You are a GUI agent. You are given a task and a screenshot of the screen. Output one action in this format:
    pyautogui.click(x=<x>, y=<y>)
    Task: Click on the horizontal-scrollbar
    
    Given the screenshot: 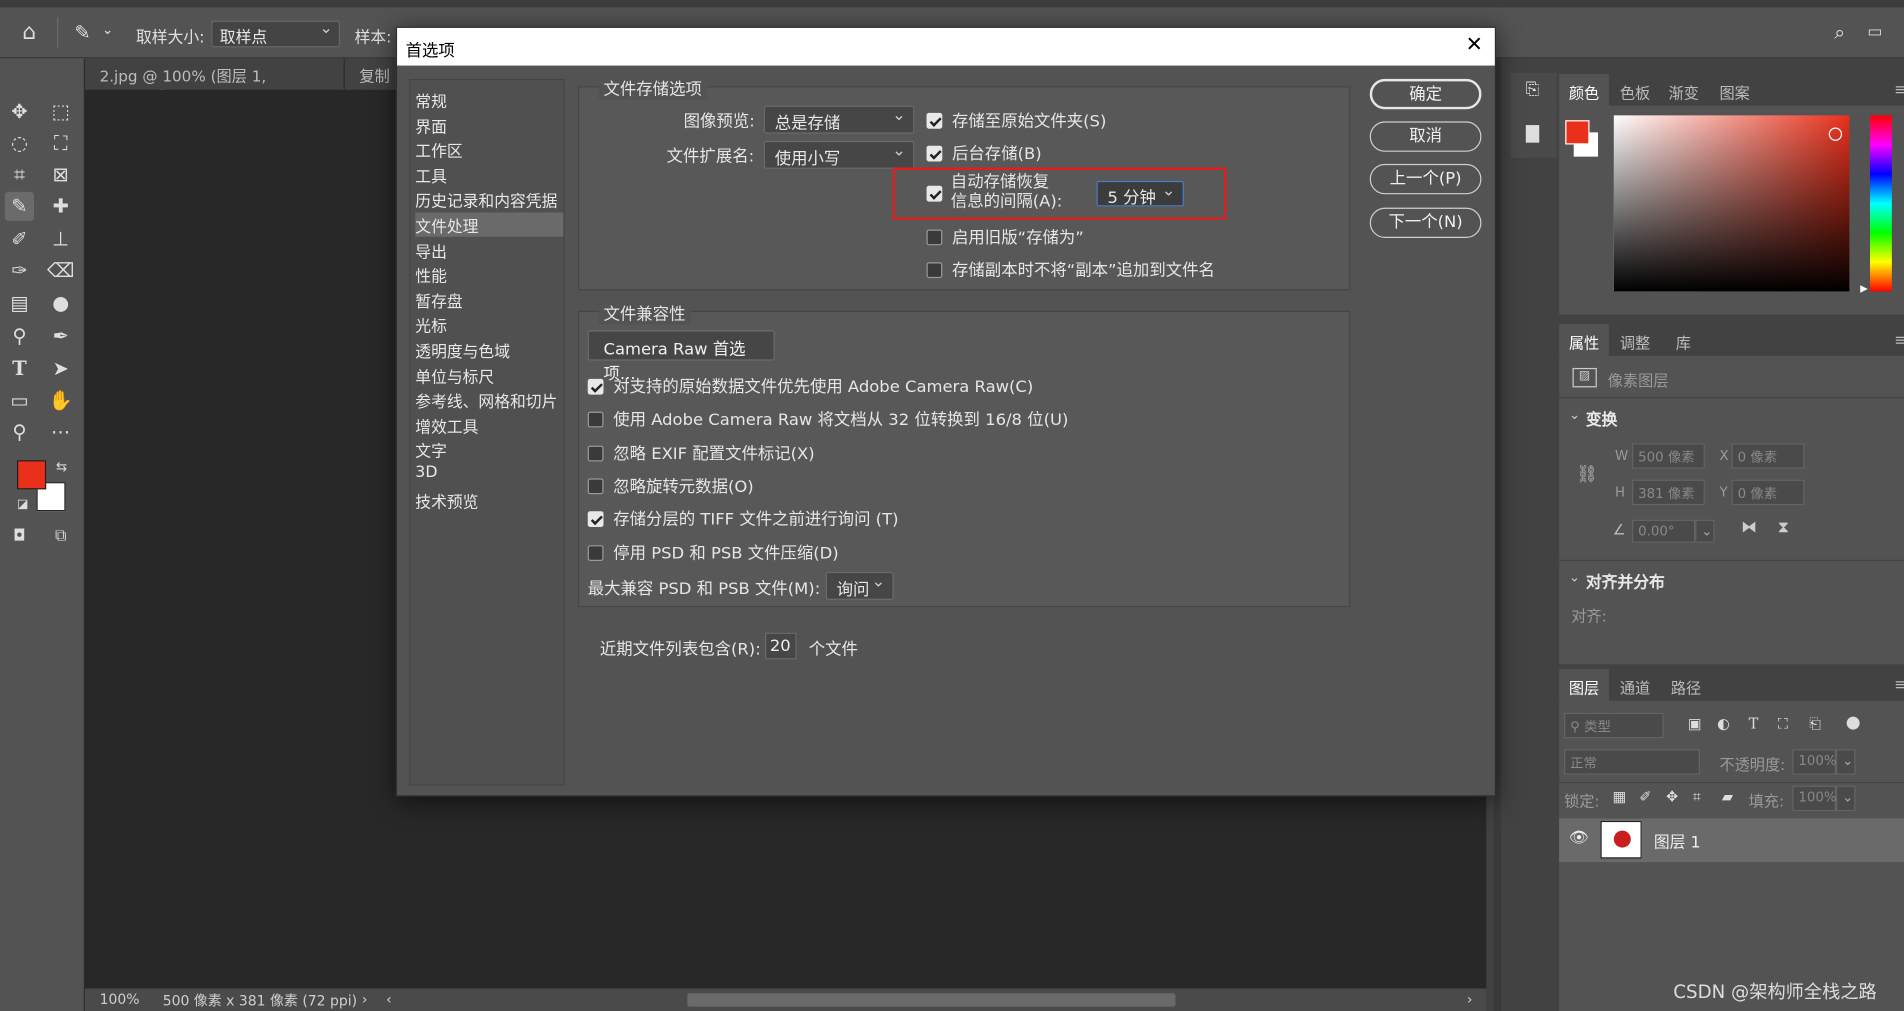 What is the action you would take?
    pyautogui.click(x=931, y=1000)
    